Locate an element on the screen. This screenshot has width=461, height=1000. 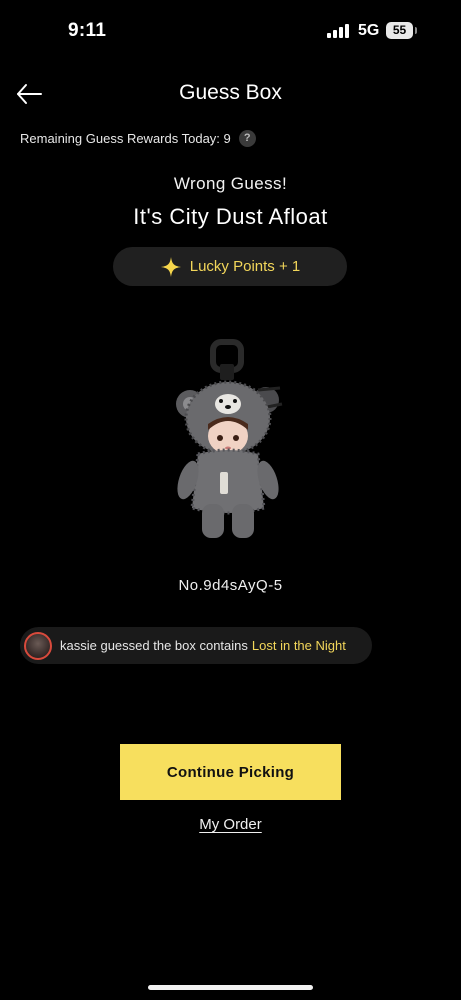
result-name: It's City Dust Afloat is located at coordinates (230, 216).